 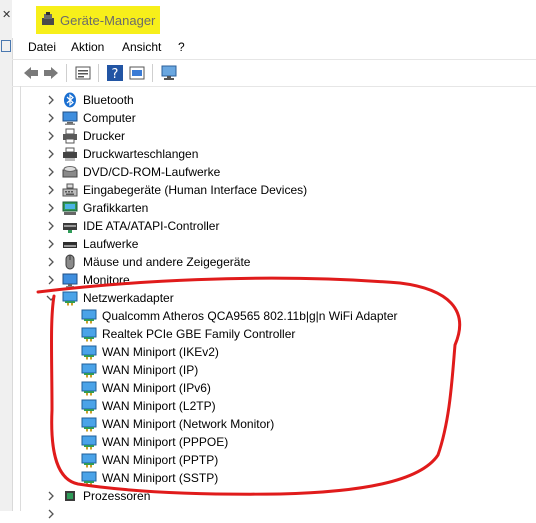 I want to click on adapter-item-realtek: Realtek PCIe GBE Family Controller, so click(x=271, y=334).